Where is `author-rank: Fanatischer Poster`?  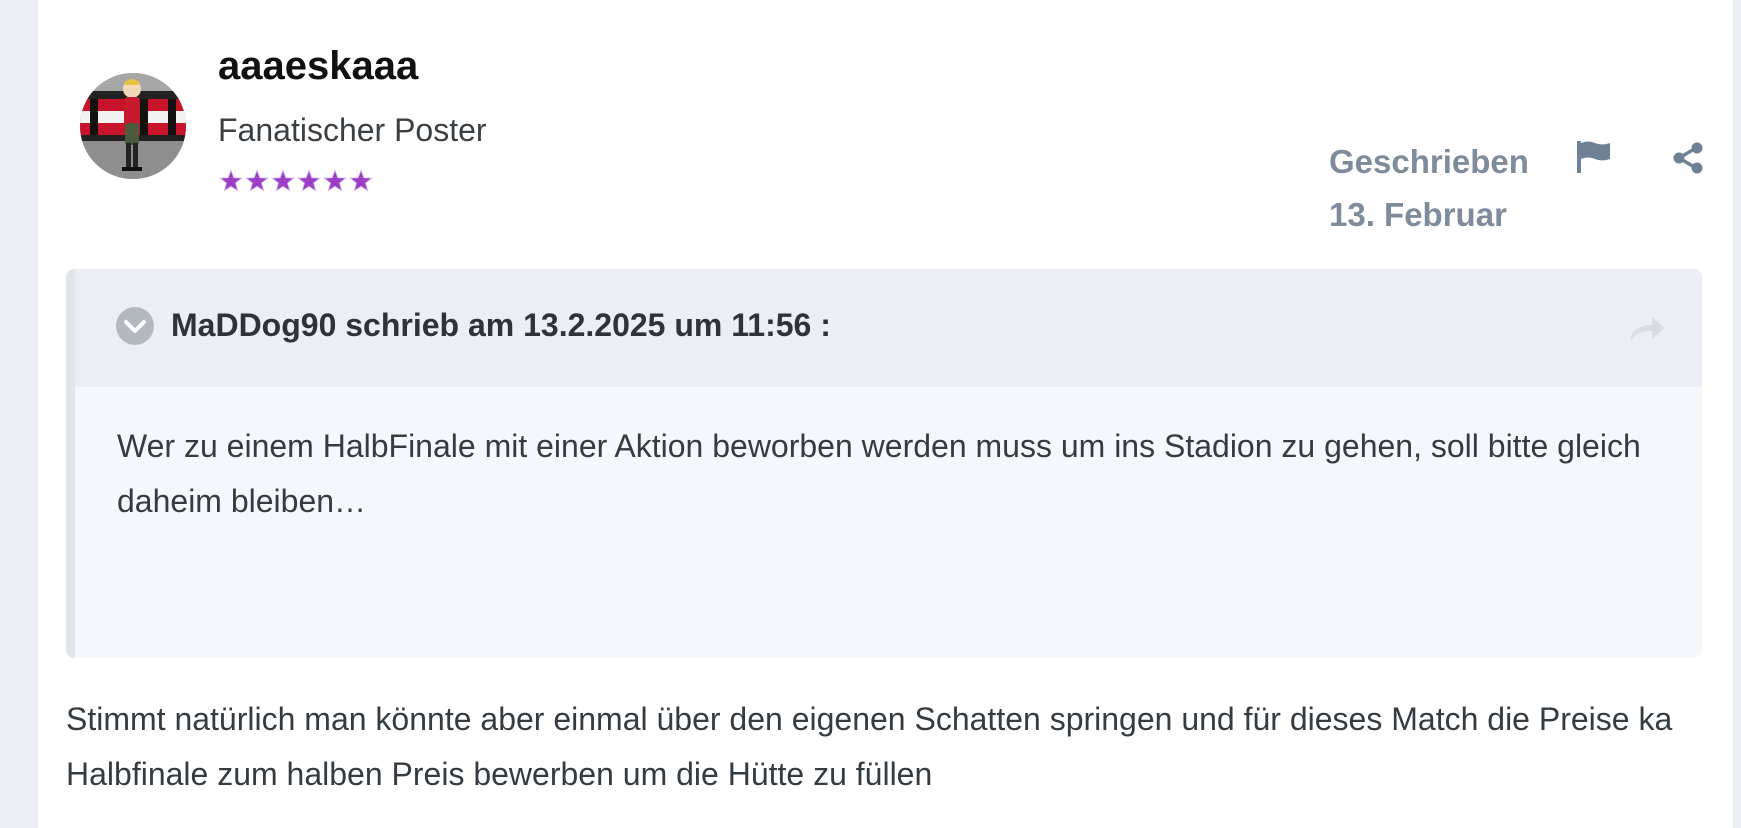 author-rank: Fanatischer Poster is located at coordinates (352, 130).